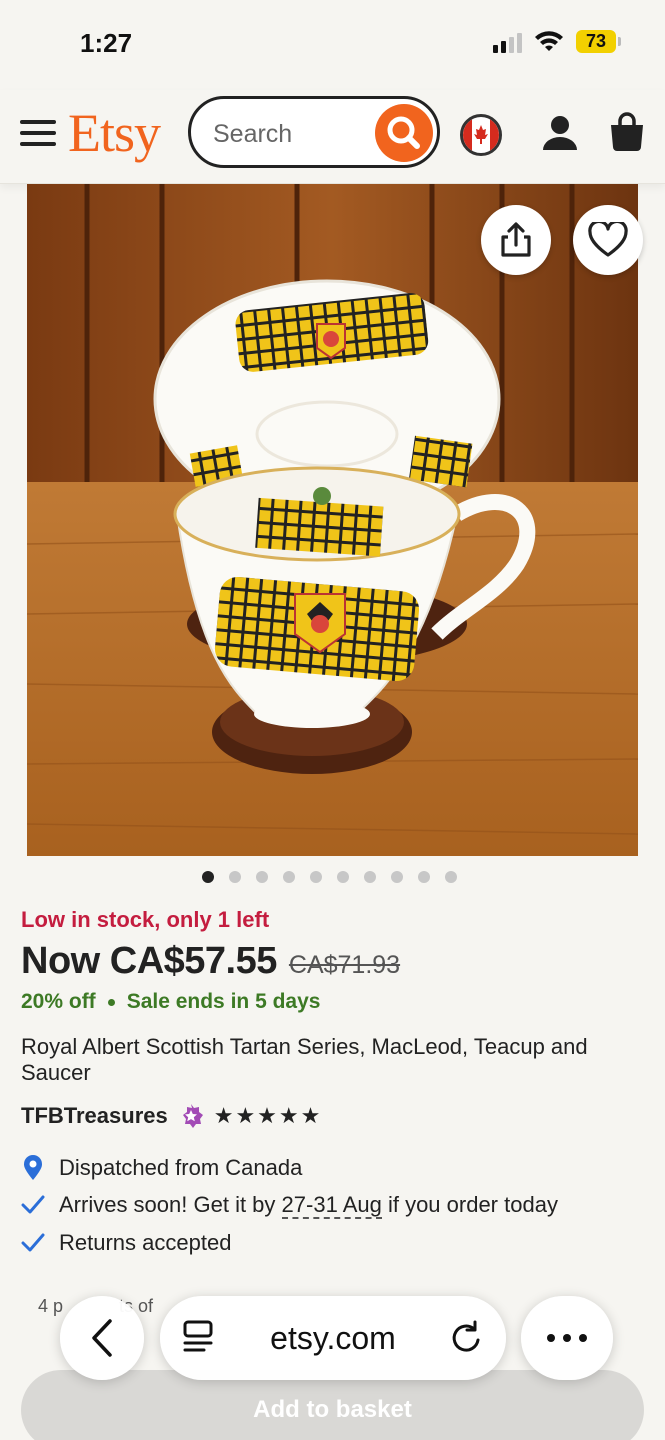 Image resolution: width=665 pixels, height=1440 pixels. Describe the element at coordinates (549, 40) in the screenshot. I see `wifi-icon` at that location.